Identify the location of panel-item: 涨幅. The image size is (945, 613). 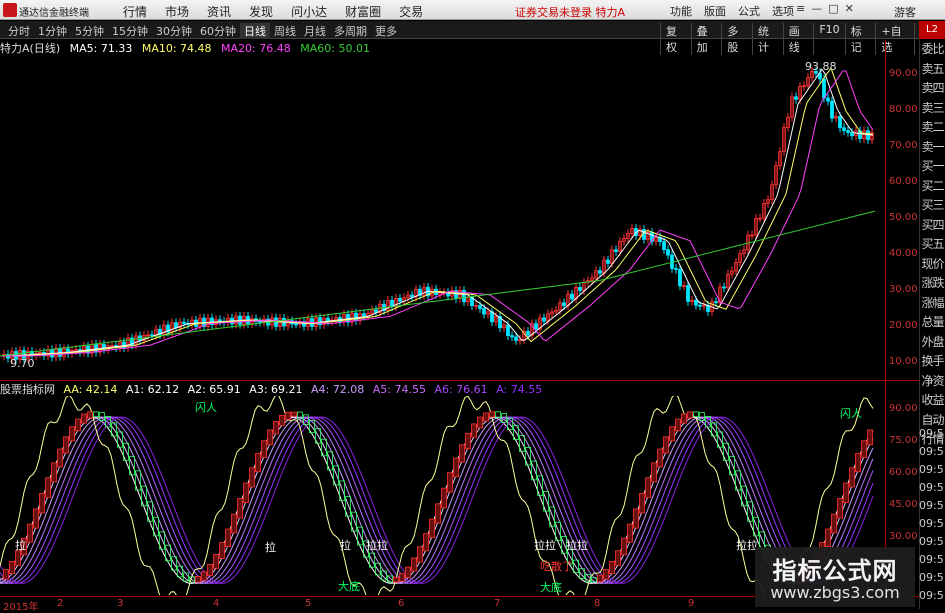
(932, 304).